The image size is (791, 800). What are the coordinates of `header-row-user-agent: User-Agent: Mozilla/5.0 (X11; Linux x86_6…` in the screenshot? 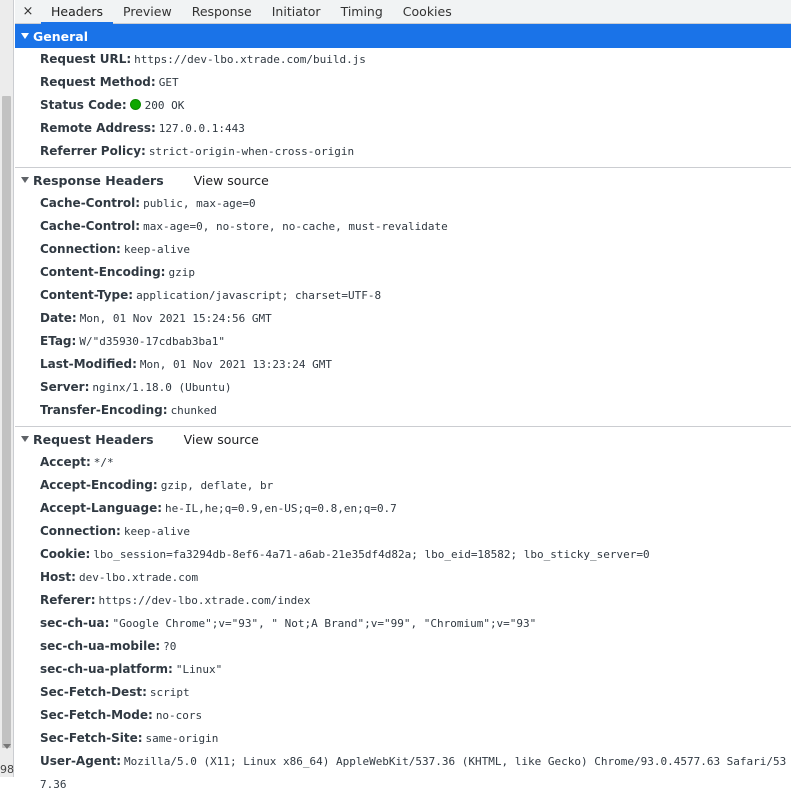 It's located at (413, 772).